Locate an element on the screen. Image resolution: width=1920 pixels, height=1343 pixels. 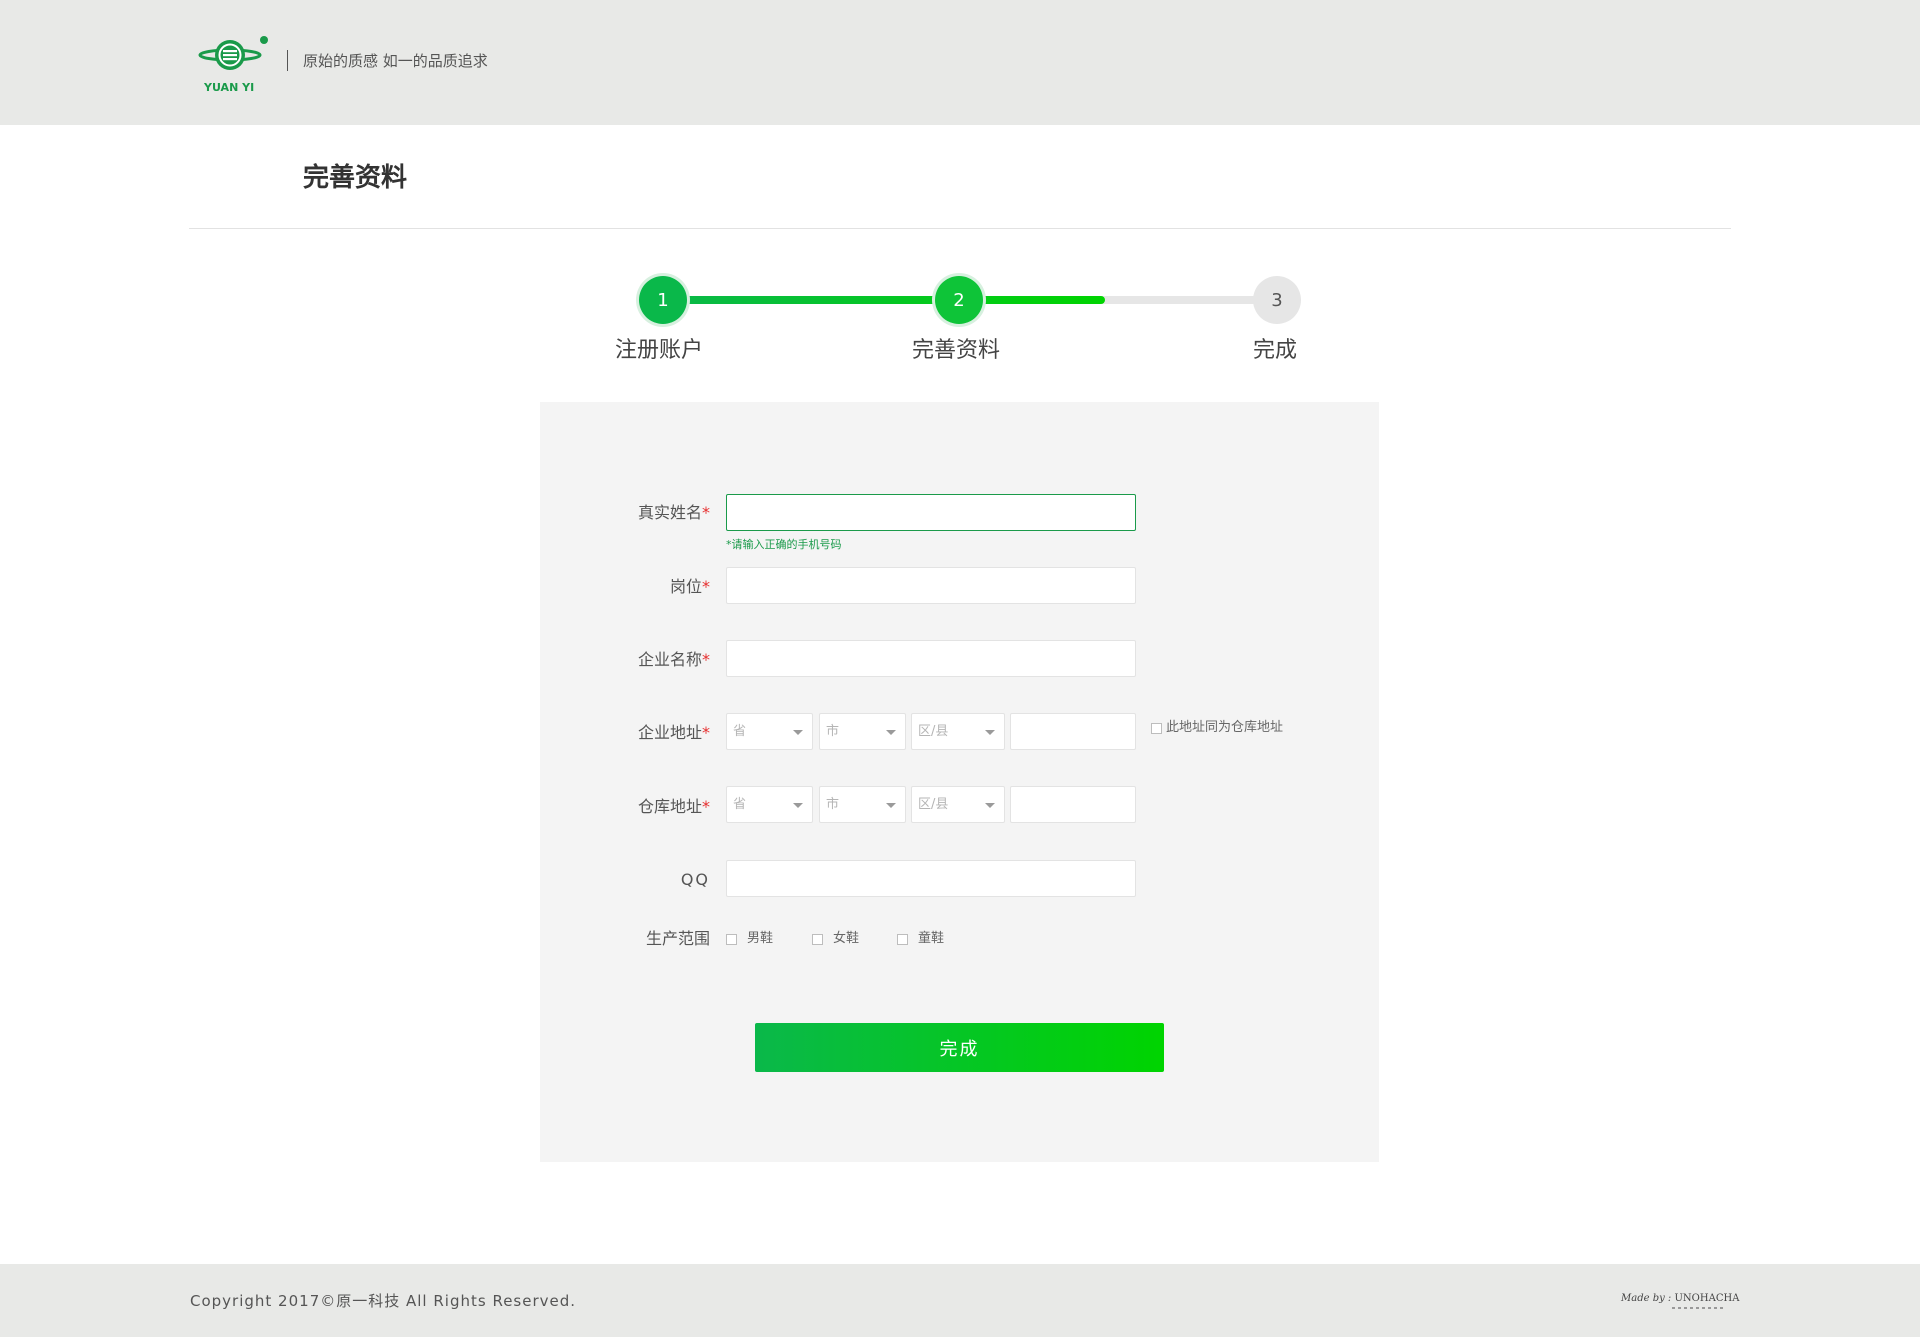
company-address-label-text: 企业地址 is located at coordinates (669, 732).